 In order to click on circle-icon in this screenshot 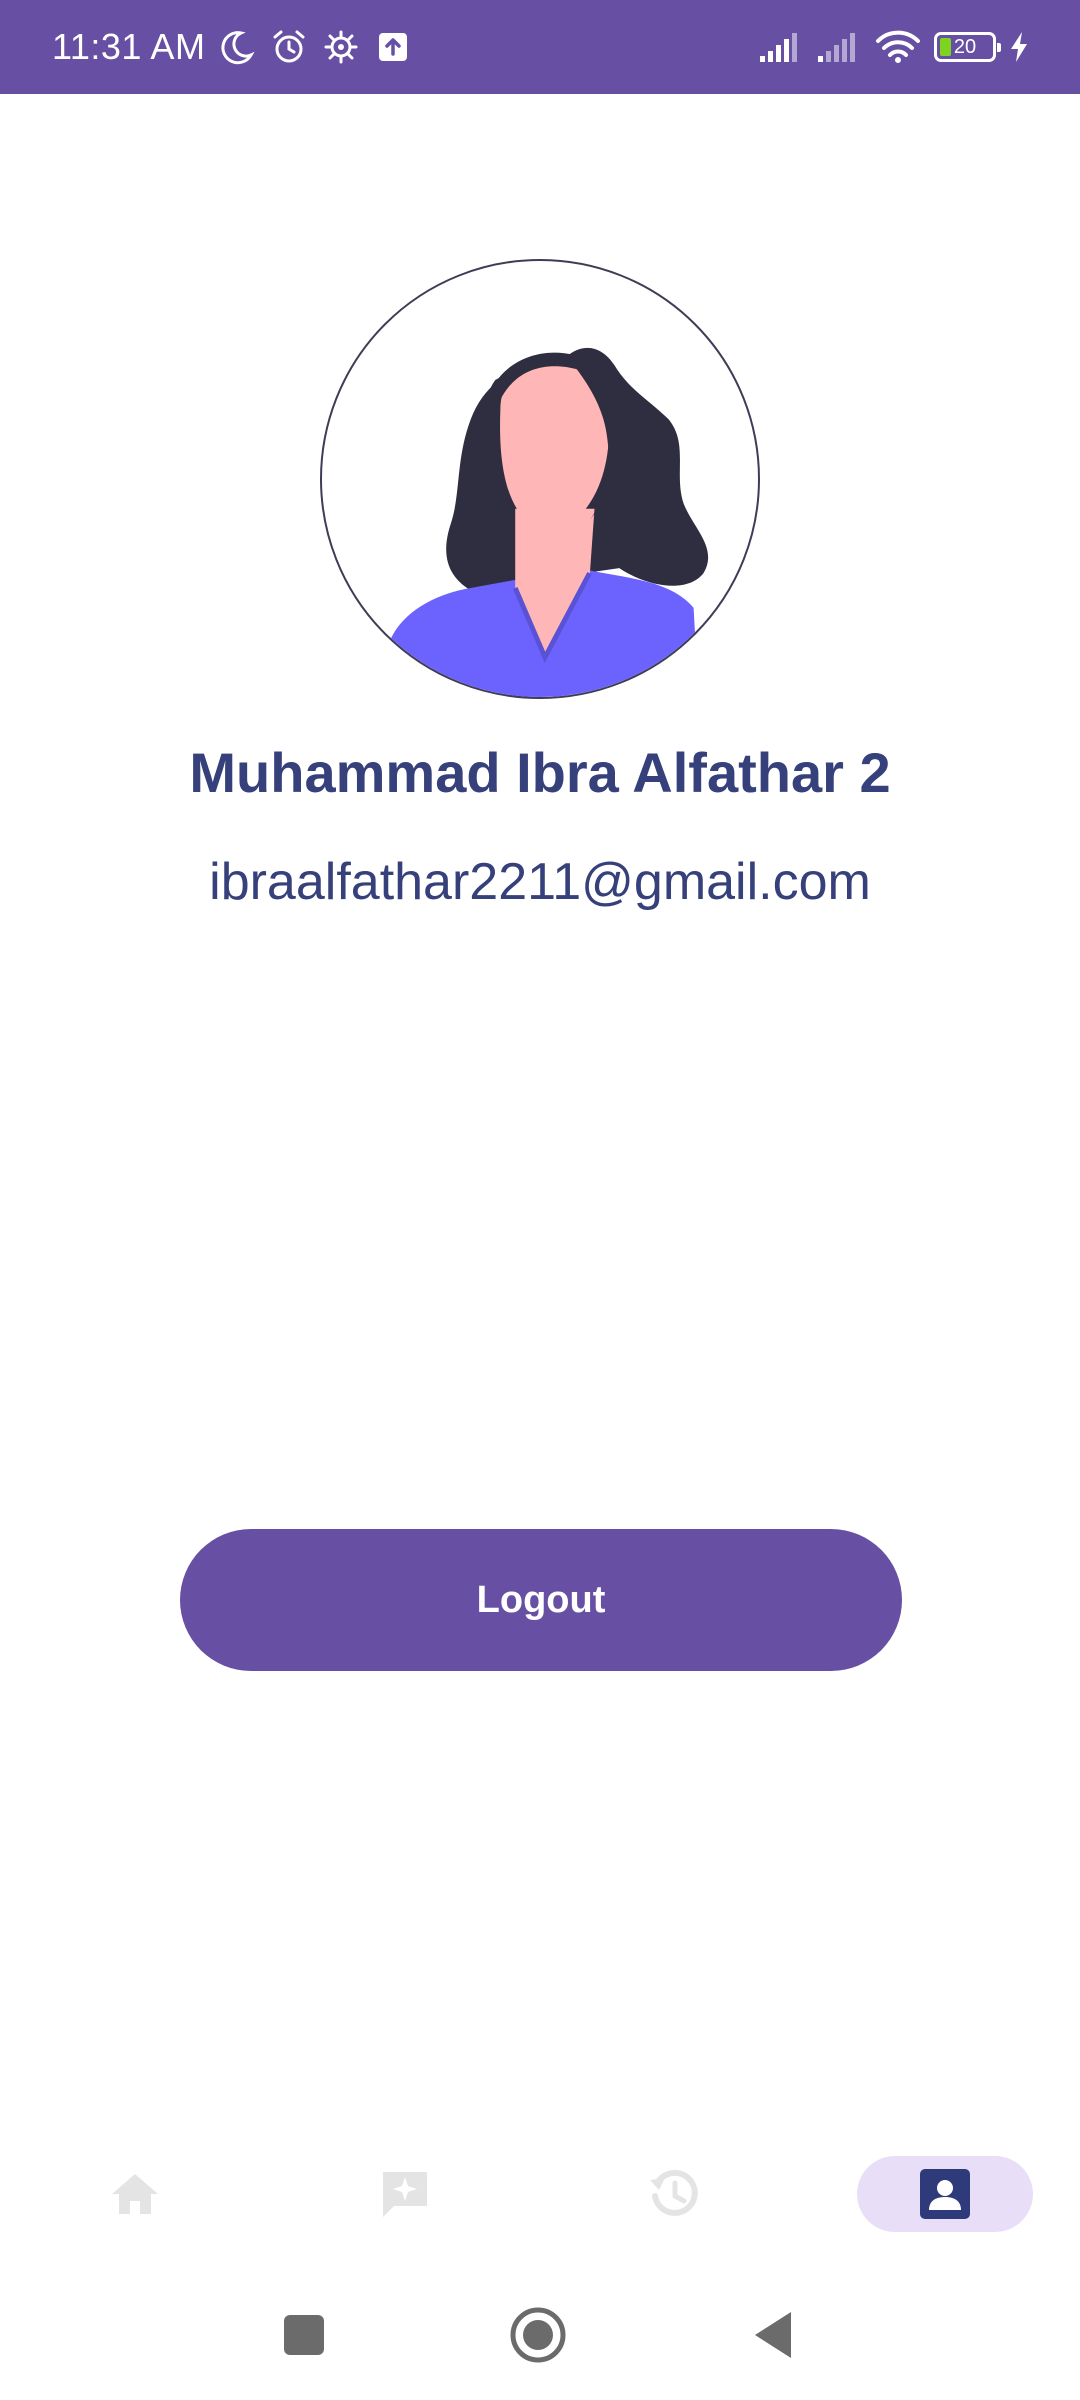, I will do `click(538, 2335)`.